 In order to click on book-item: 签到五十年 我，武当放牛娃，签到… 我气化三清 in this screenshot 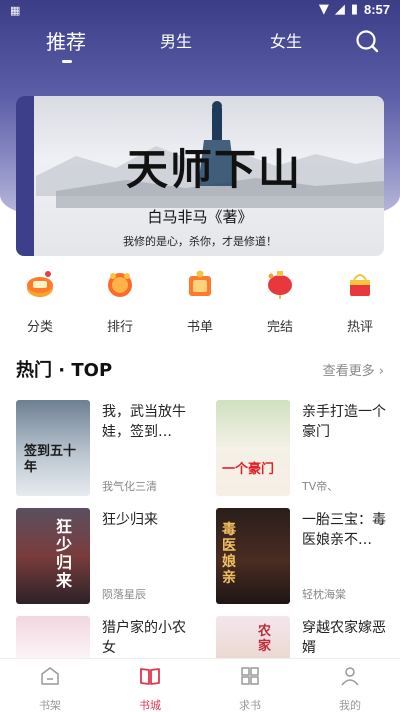, I will do `click(108, 450)`.